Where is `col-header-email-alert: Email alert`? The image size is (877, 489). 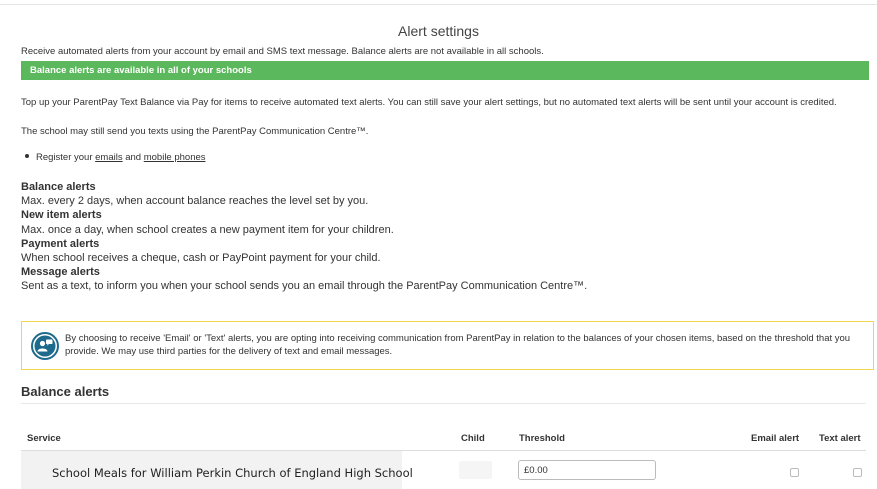 col-header-email-alert: Email alert is located at coordinates (775, 438).